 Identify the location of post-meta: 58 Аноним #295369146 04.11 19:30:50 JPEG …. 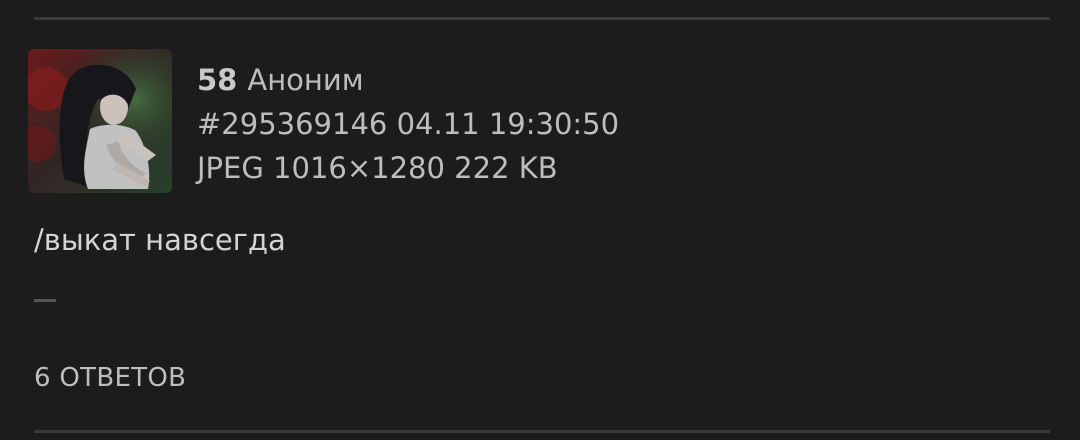
(408, 124).